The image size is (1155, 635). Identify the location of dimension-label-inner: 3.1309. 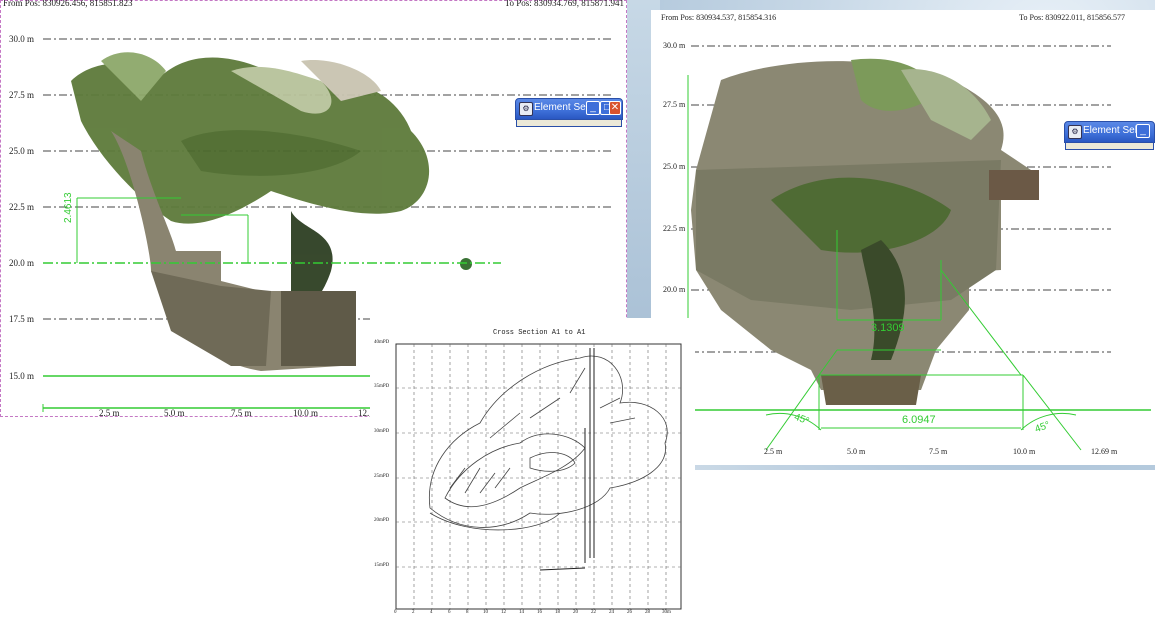
(888, 328).